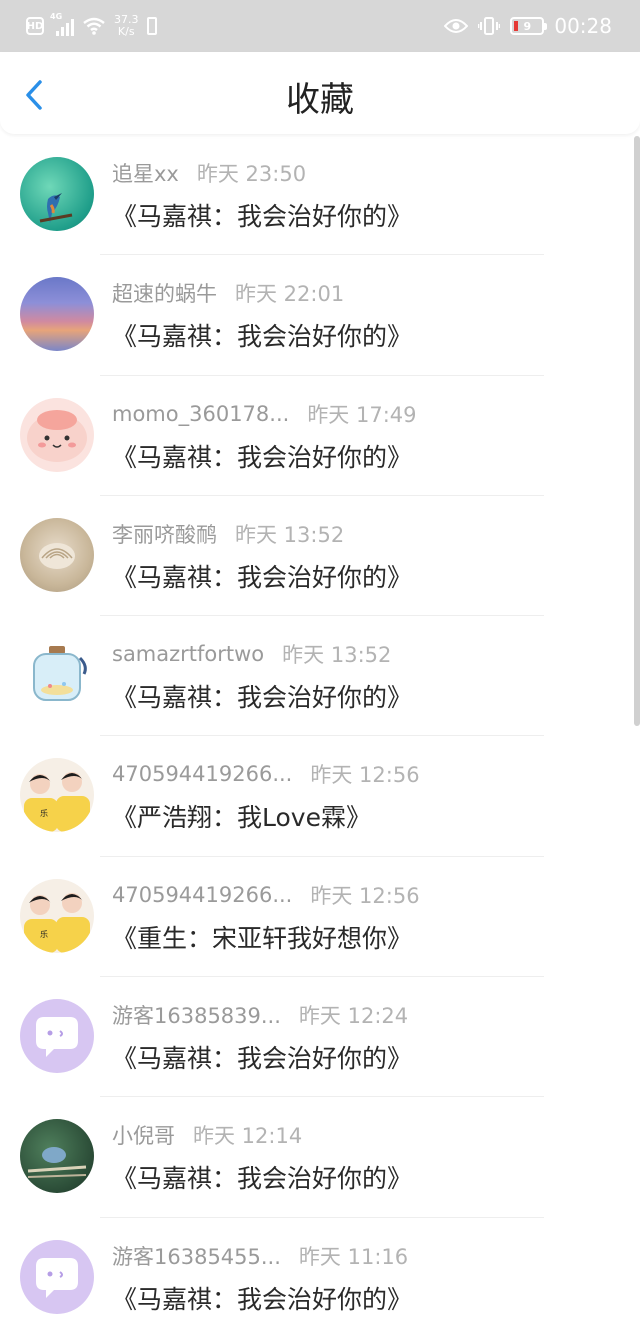  What do you see at coordinates (228, 293) in the screenshot?
I see `item-meta: 超速的蜗牛 昨天 22:01` at bounding box center [228, 293].